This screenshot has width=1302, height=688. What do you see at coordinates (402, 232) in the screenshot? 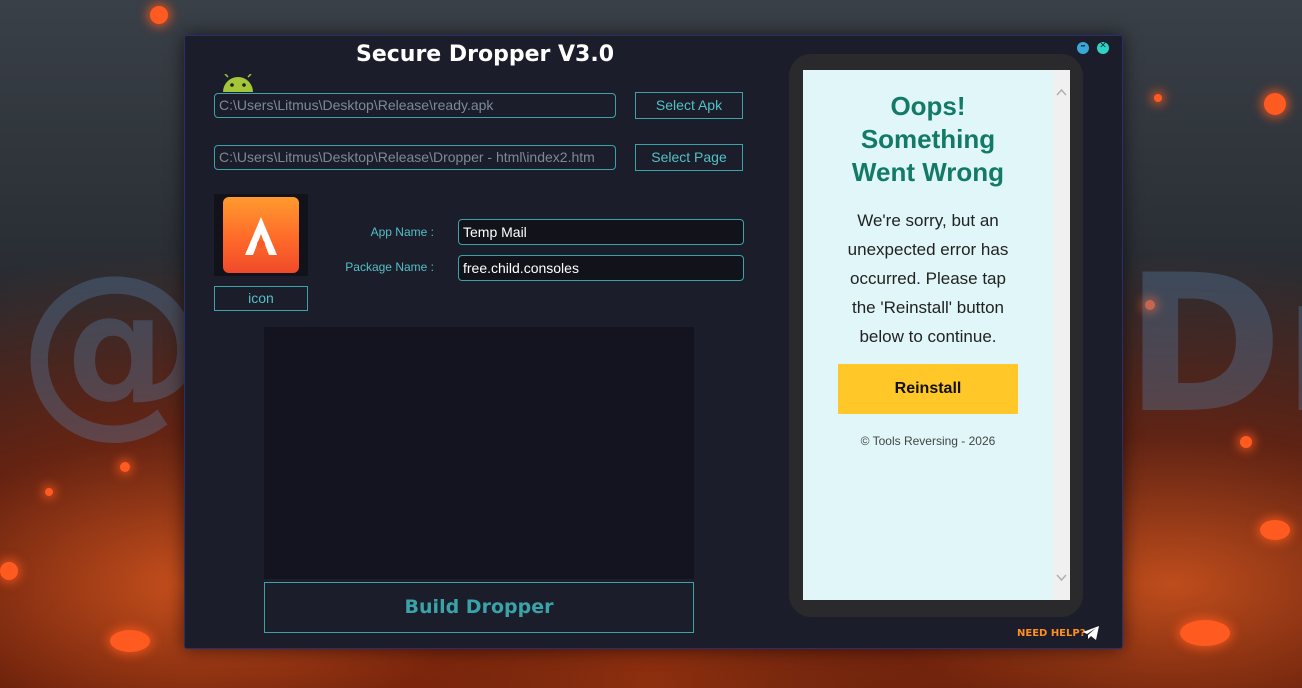
I see `app-name-label: App Name :` at bounding box center [402, 232].